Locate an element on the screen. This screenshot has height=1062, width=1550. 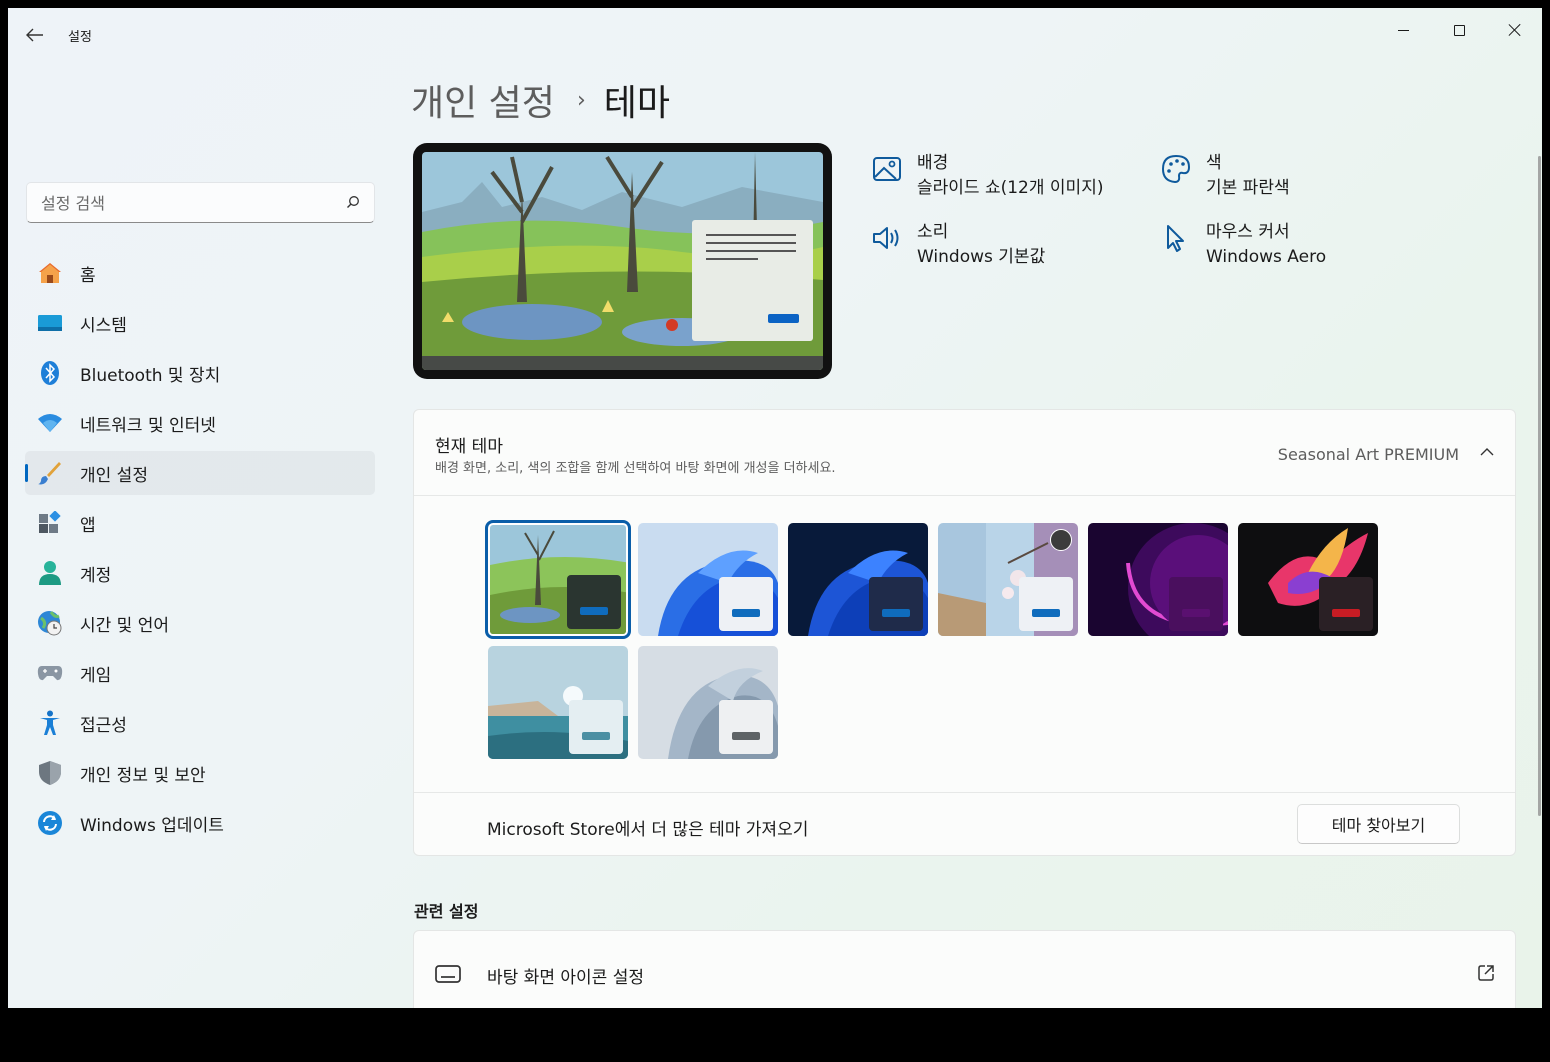
title-bar: 설정 is located at coordinates (775, 34).